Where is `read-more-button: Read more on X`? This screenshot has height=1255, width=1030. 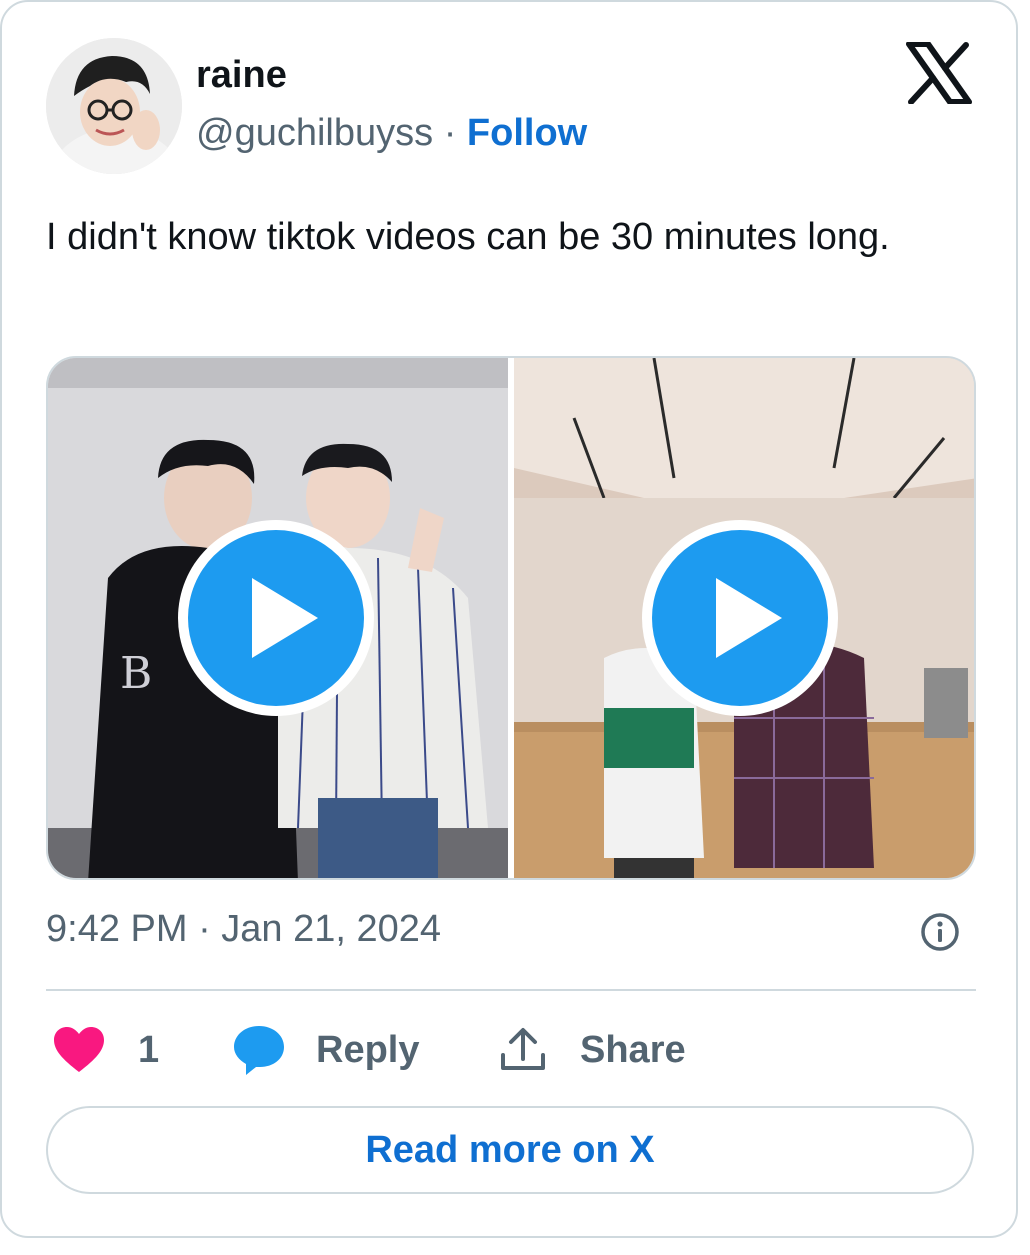
read-more-button: Read more on X is located at coordinates (510, 1150).